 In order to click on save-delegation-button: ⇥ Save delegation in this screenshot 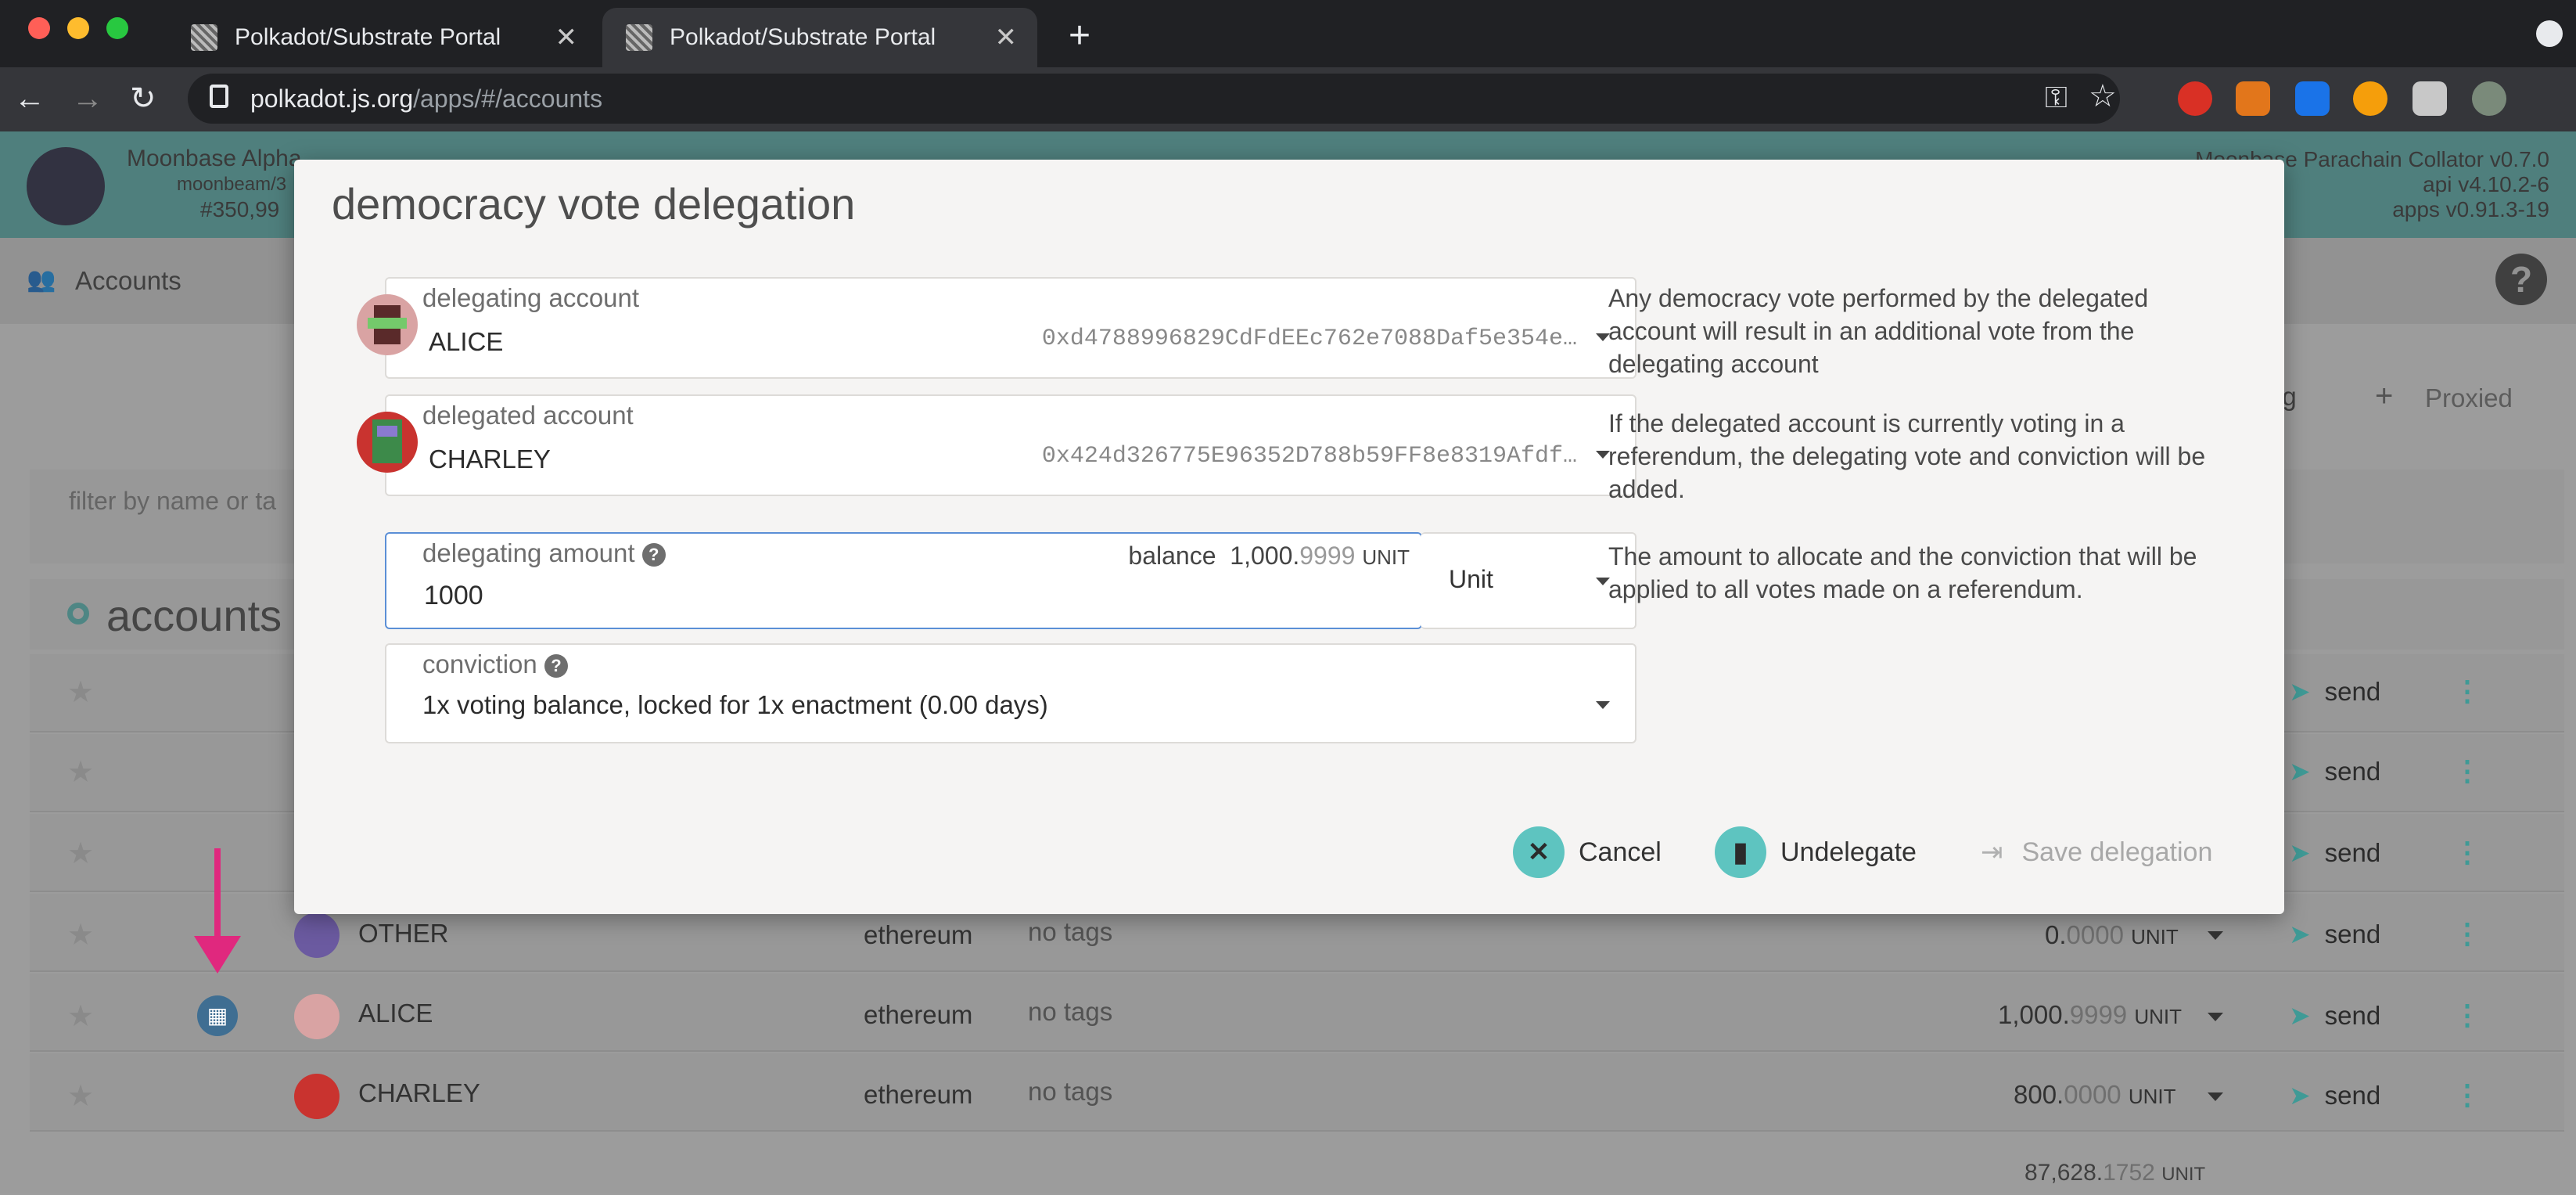, I will do `click(2096, 852)`.